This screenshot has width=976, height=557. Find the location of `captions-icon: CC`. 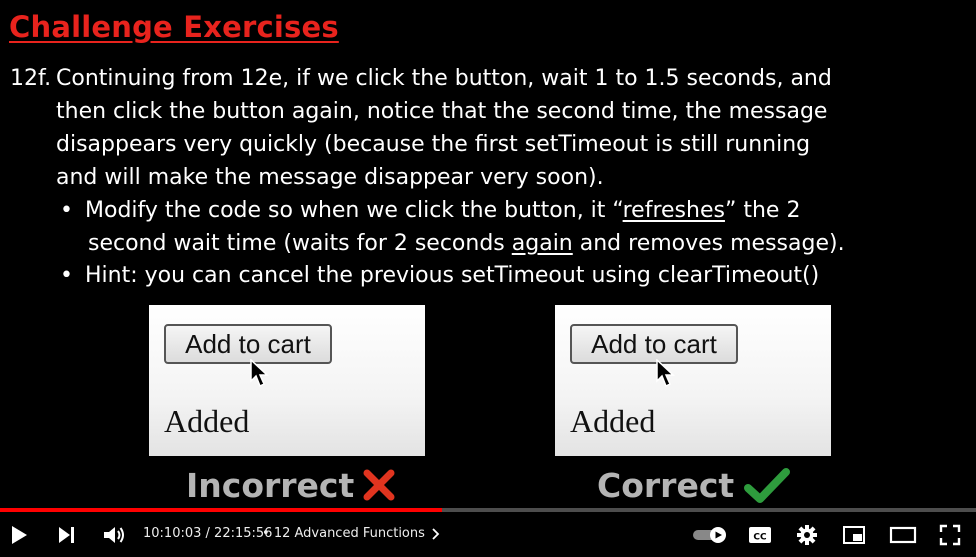

captions-icon: CC is located at coordinates (760, 535).